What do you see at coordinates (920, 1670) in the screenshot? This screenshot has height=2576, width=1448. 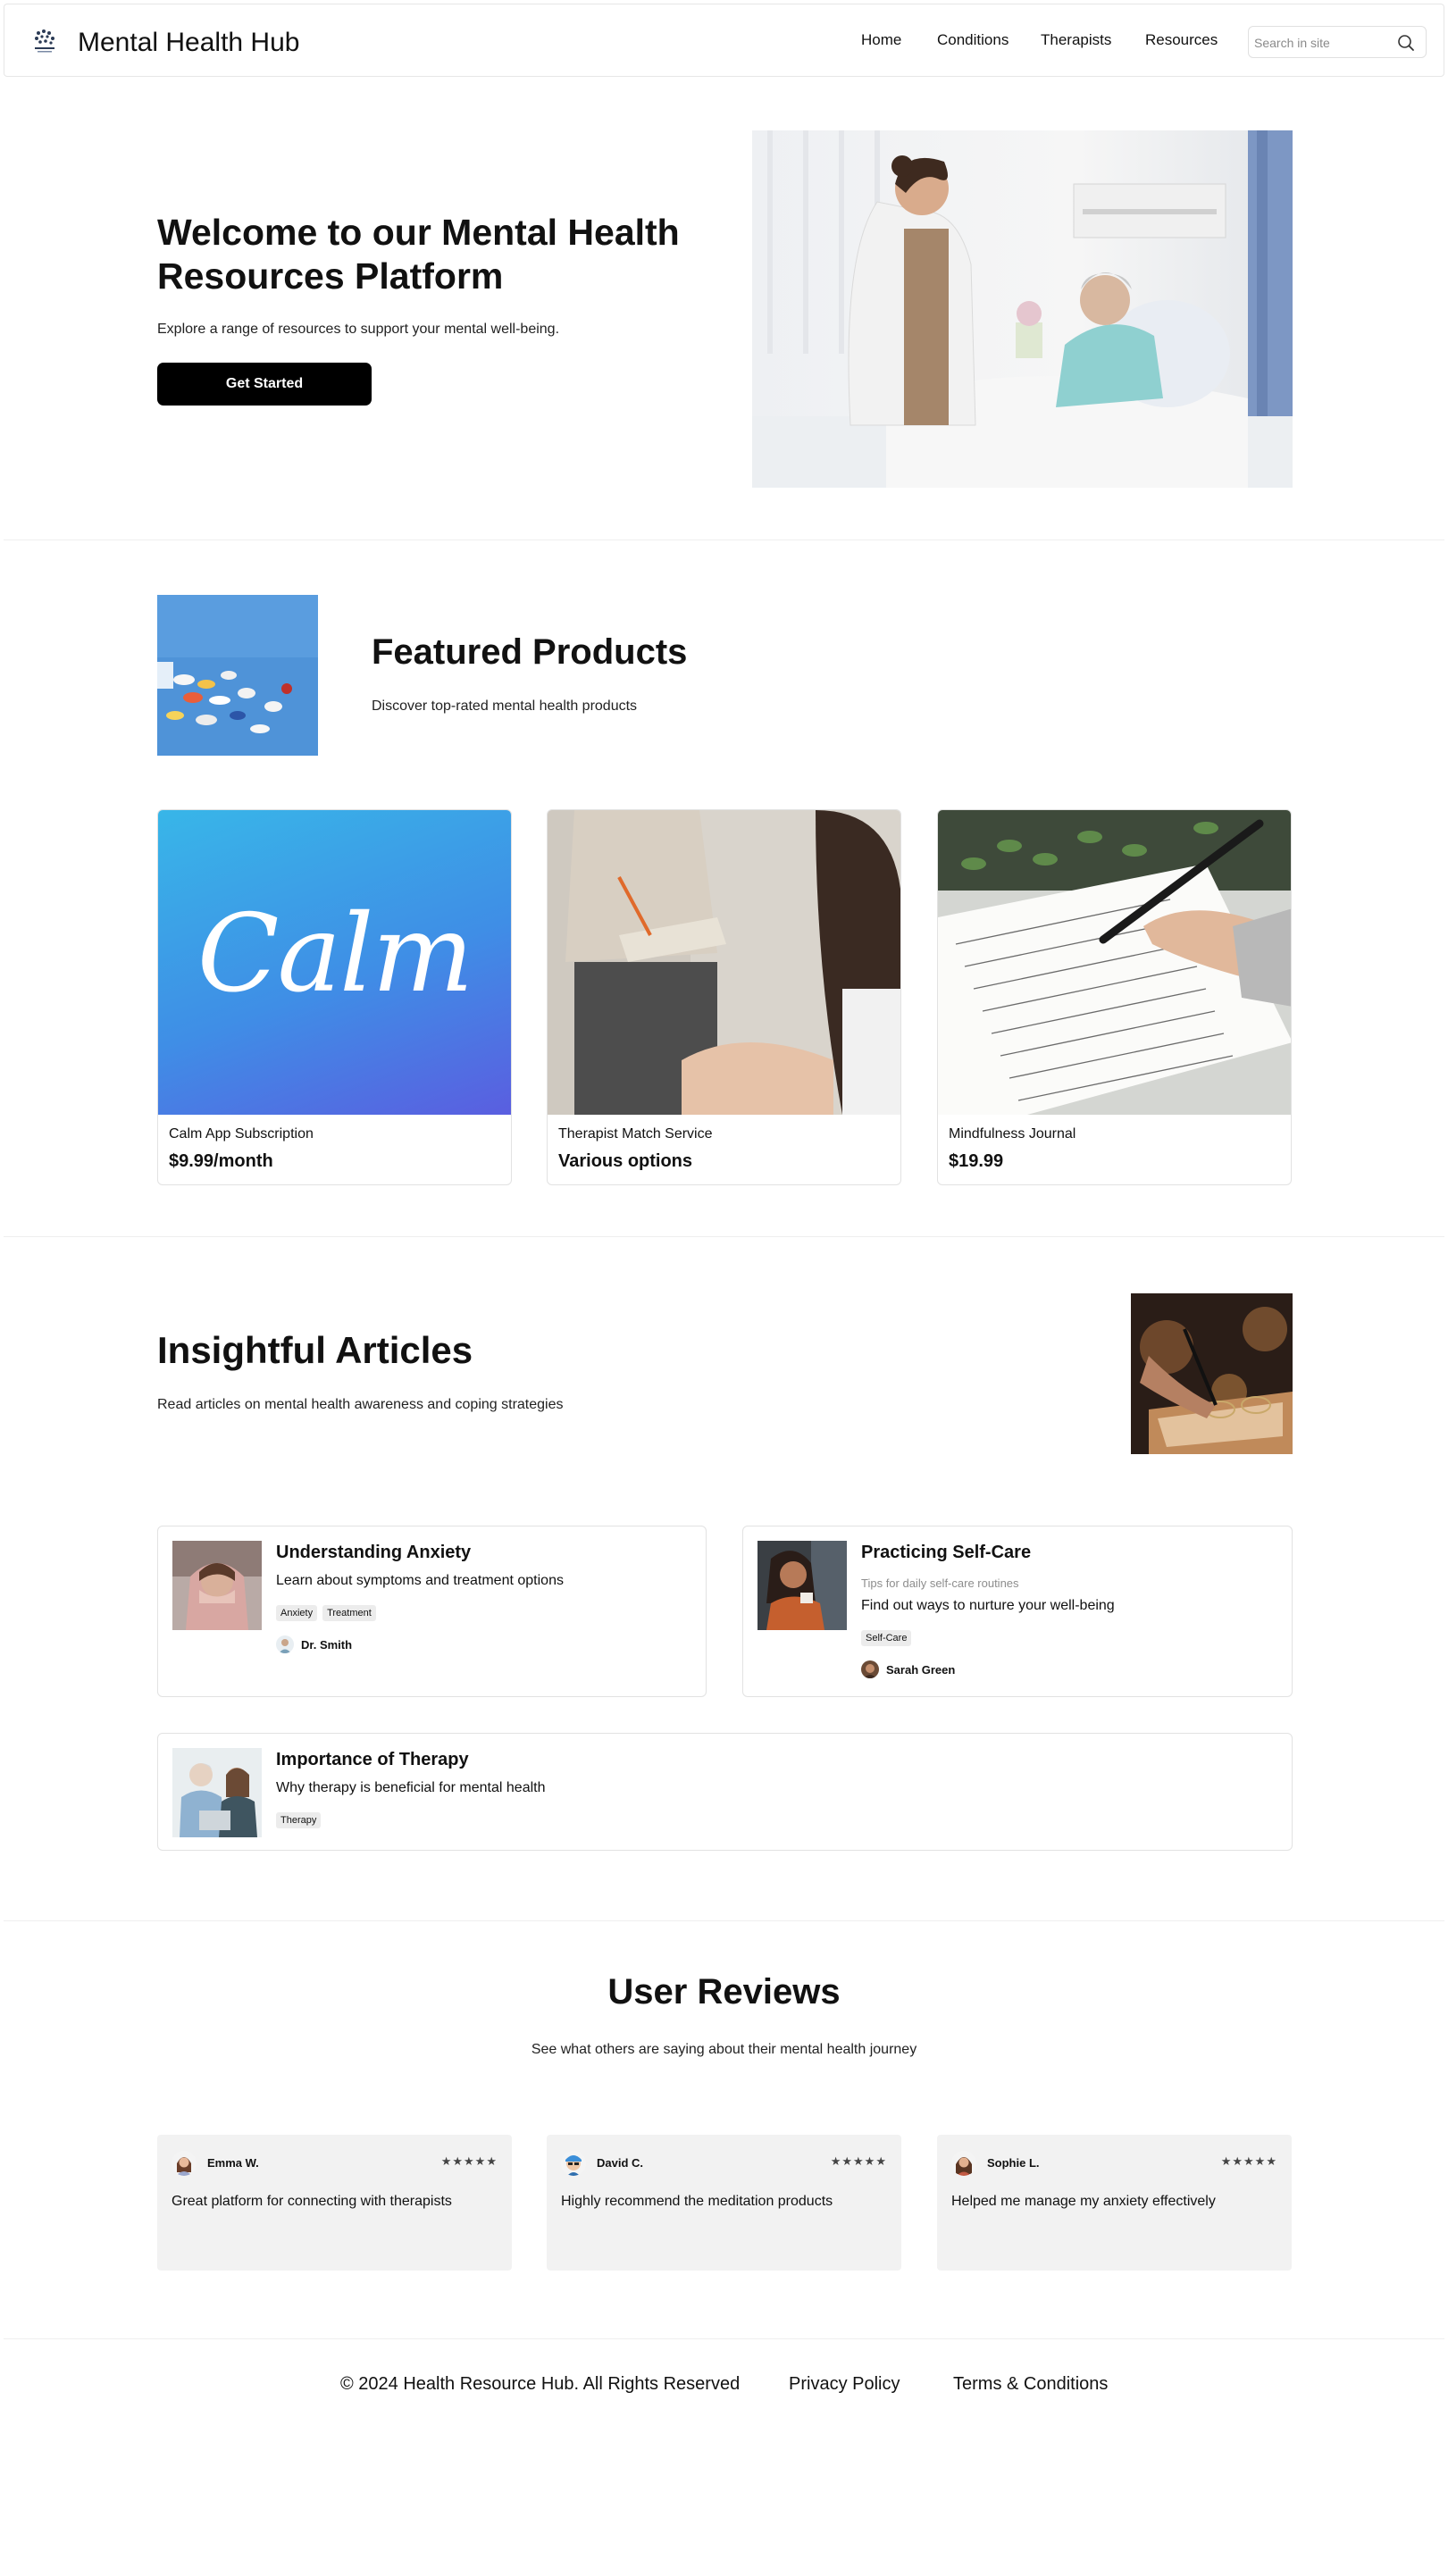 I see `author-name: Sarah Green` at bounding box center [920, 1670].